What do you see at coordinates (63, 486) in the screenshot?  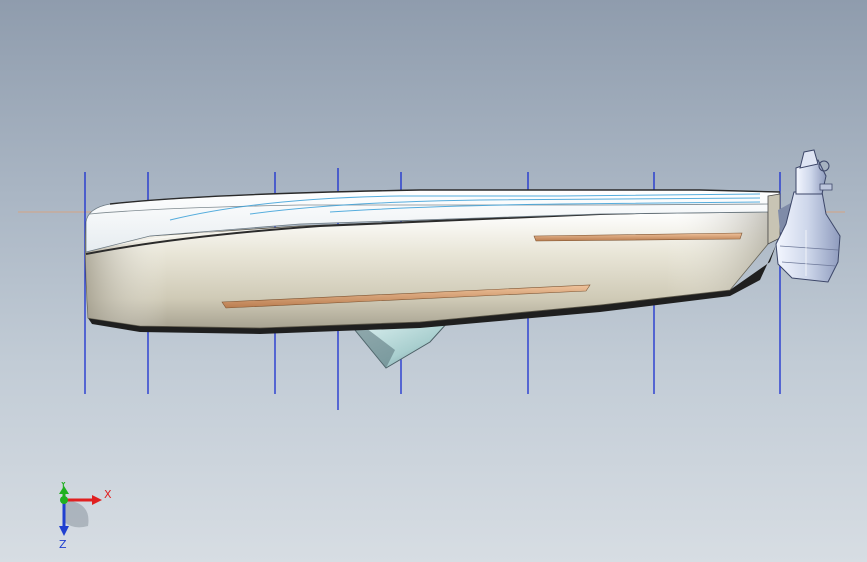 I see `y-axis-label: Y` at bounding box center [63, 486].